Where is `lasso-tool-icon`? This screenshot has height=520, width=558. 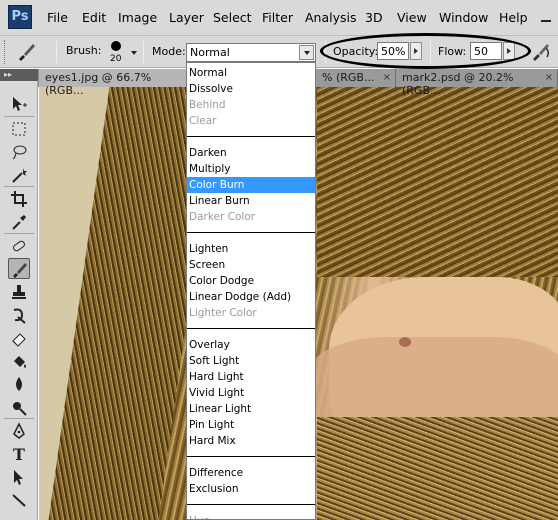 lasso-tool-icon is located at coordinates (19, 151).